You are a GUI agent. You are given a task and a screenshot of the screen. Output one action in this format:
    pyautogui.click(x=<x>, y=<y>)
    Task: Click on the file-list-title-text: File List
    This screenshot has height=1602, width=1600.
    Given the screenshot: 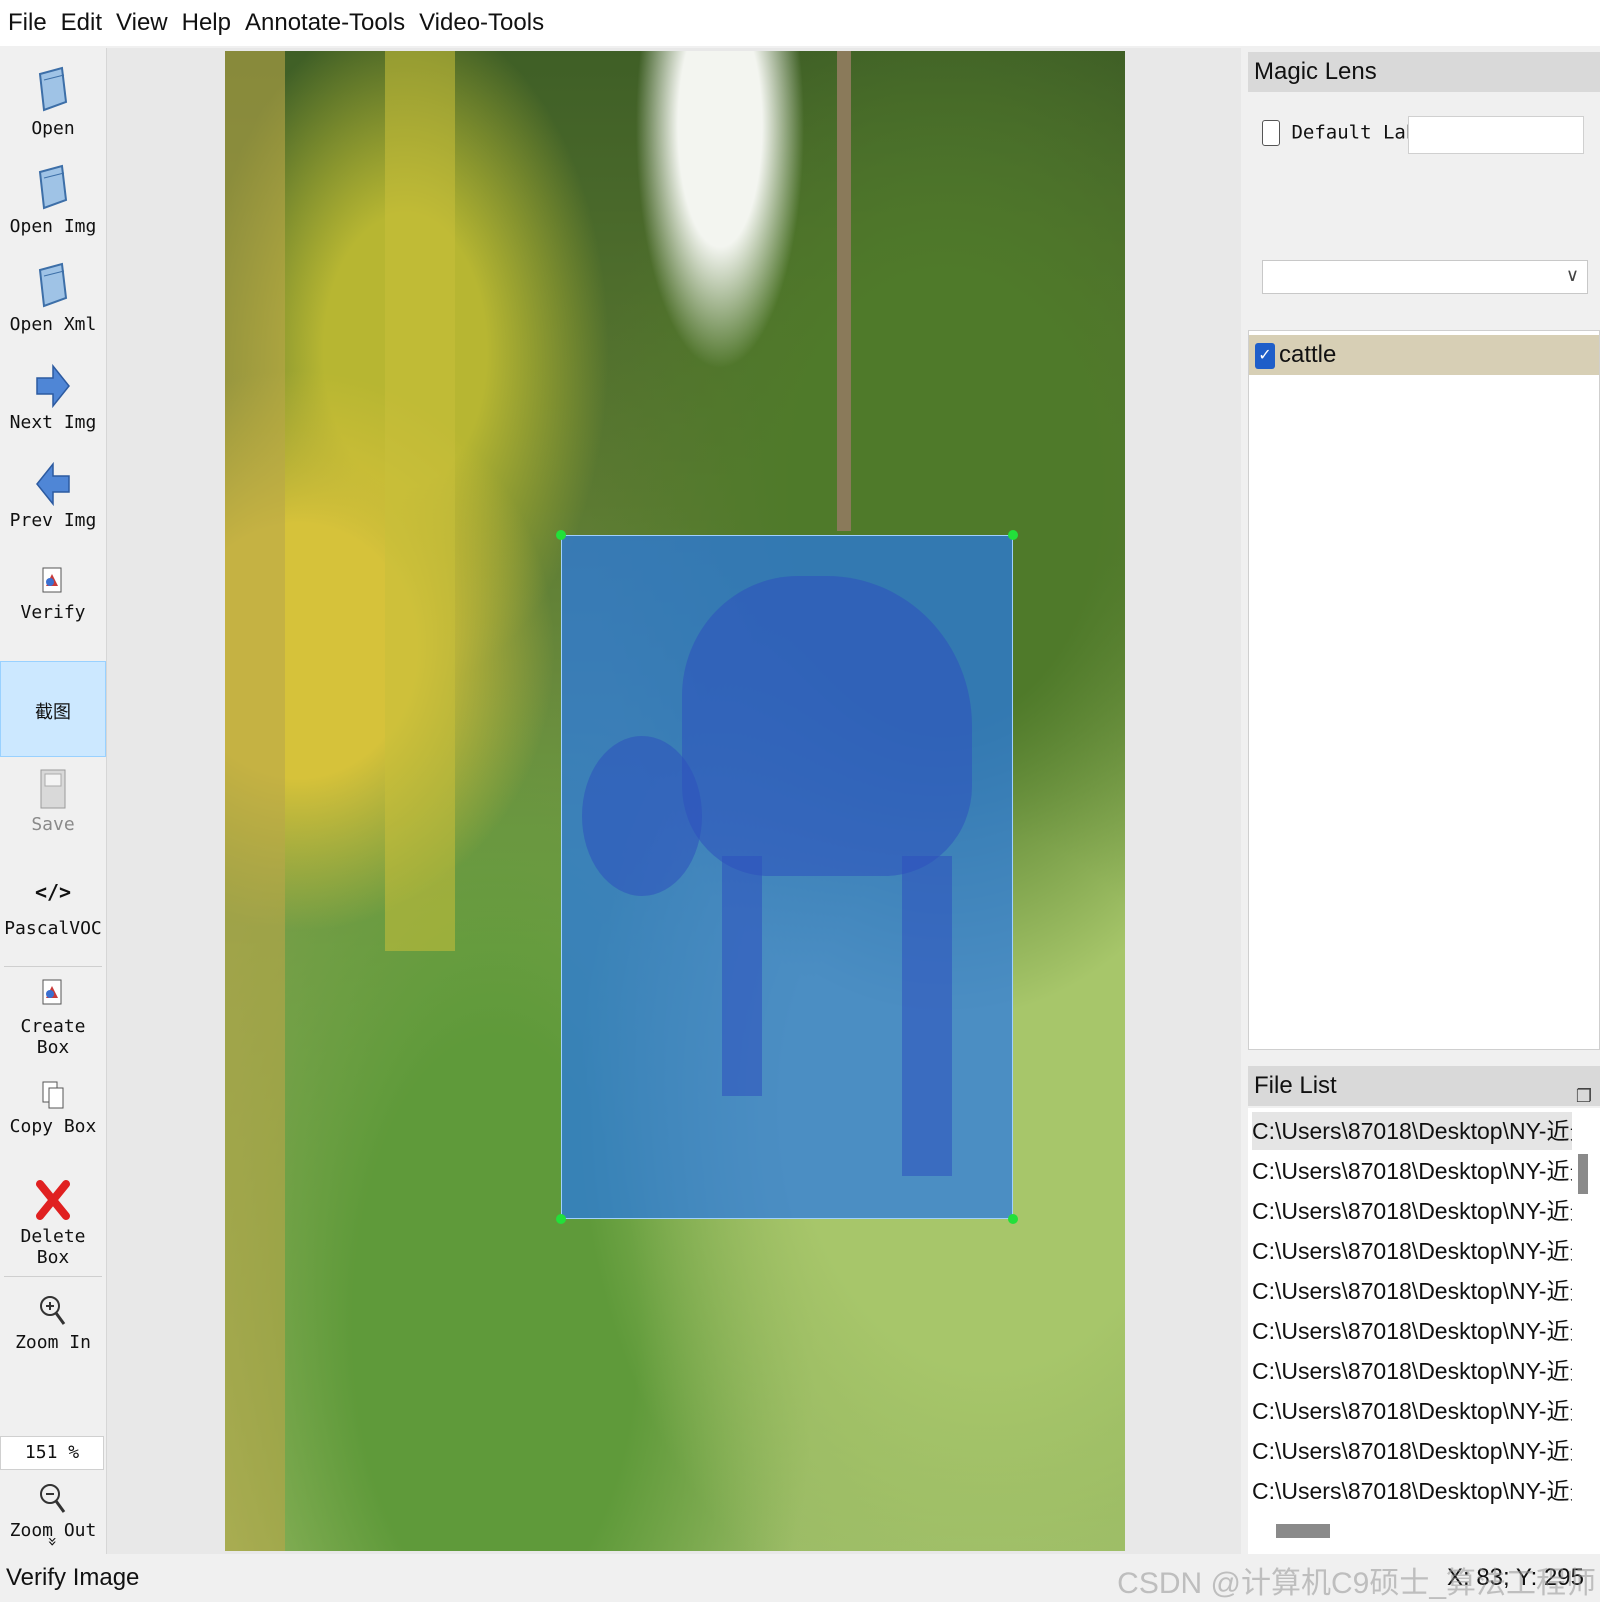 What is the action you would take?
    pyautogui.click(x=1295, y=1085)
    